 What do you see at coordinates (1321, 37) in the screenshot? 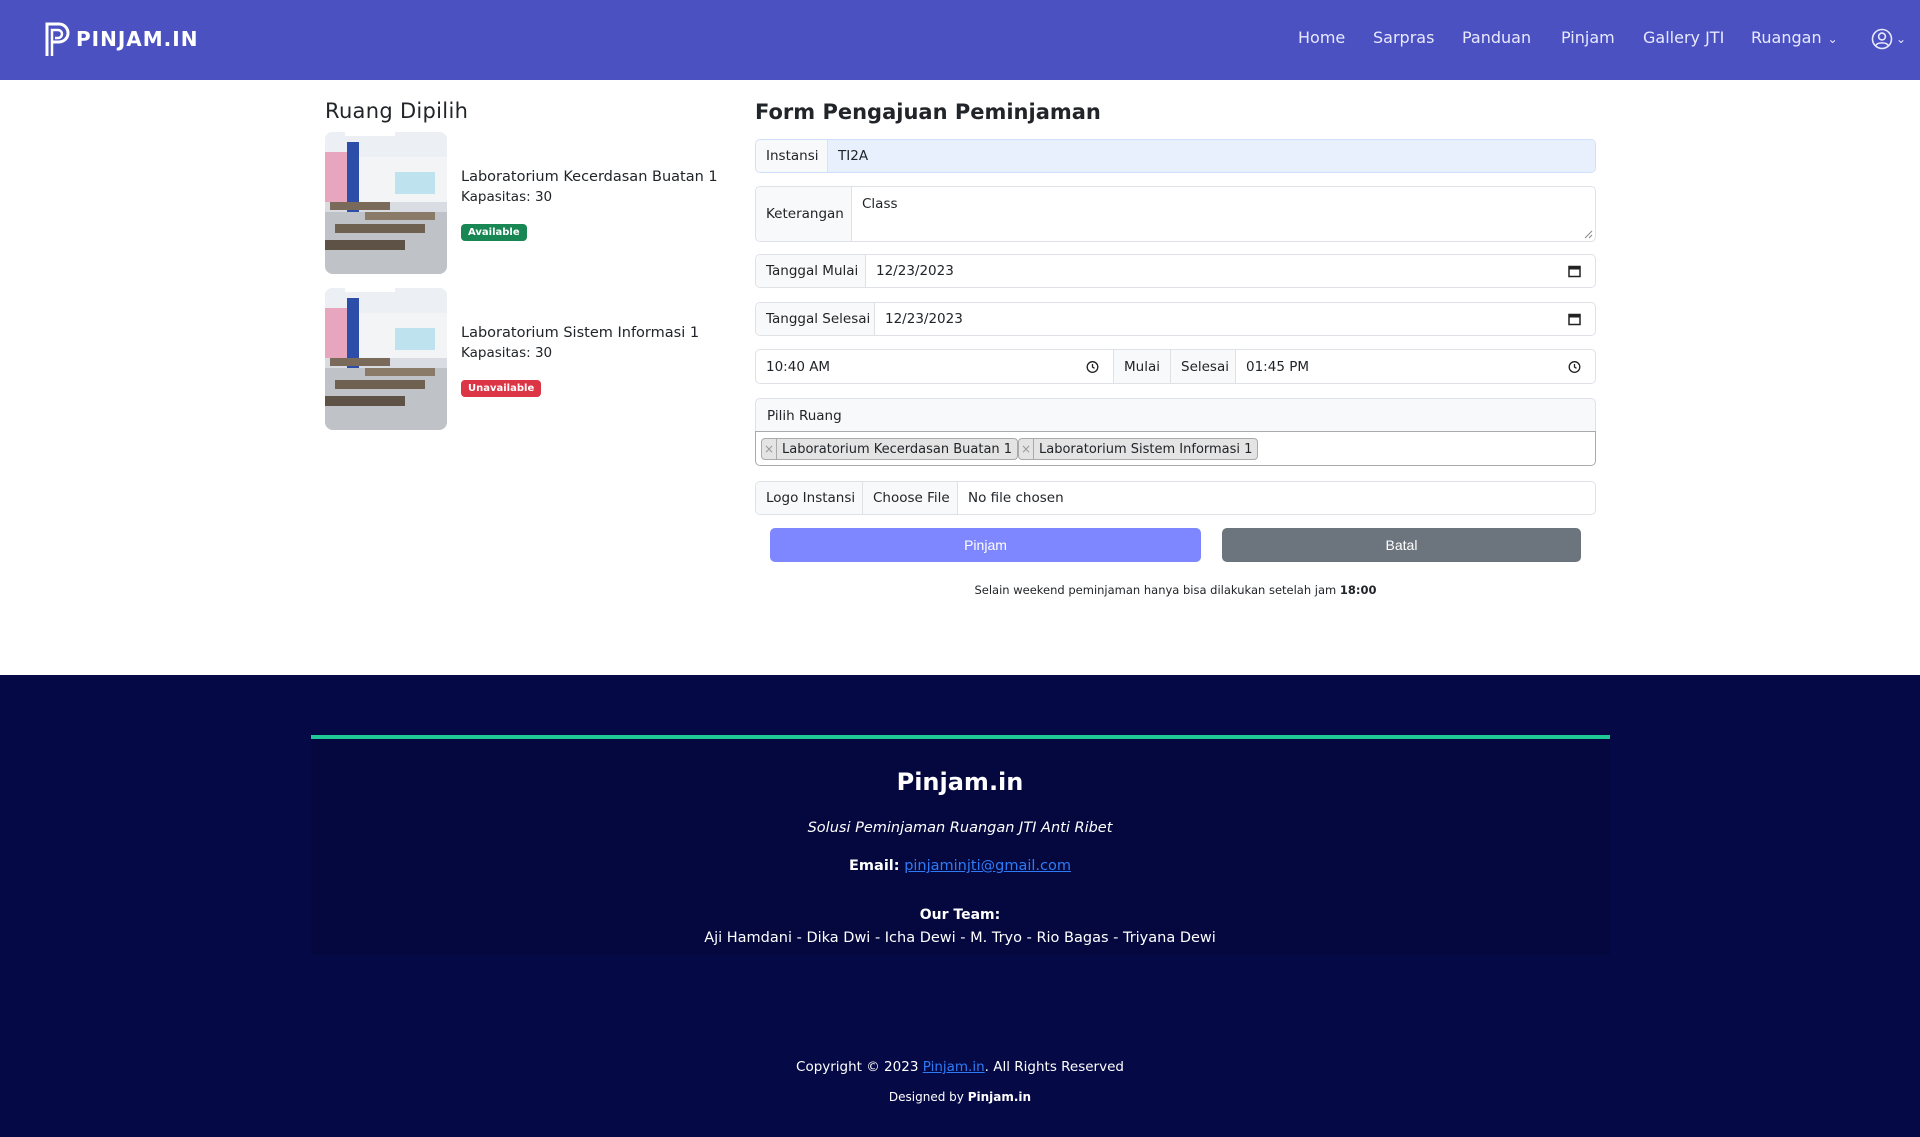
I see `nav-home: Home` at bounding box center [1321, 37].